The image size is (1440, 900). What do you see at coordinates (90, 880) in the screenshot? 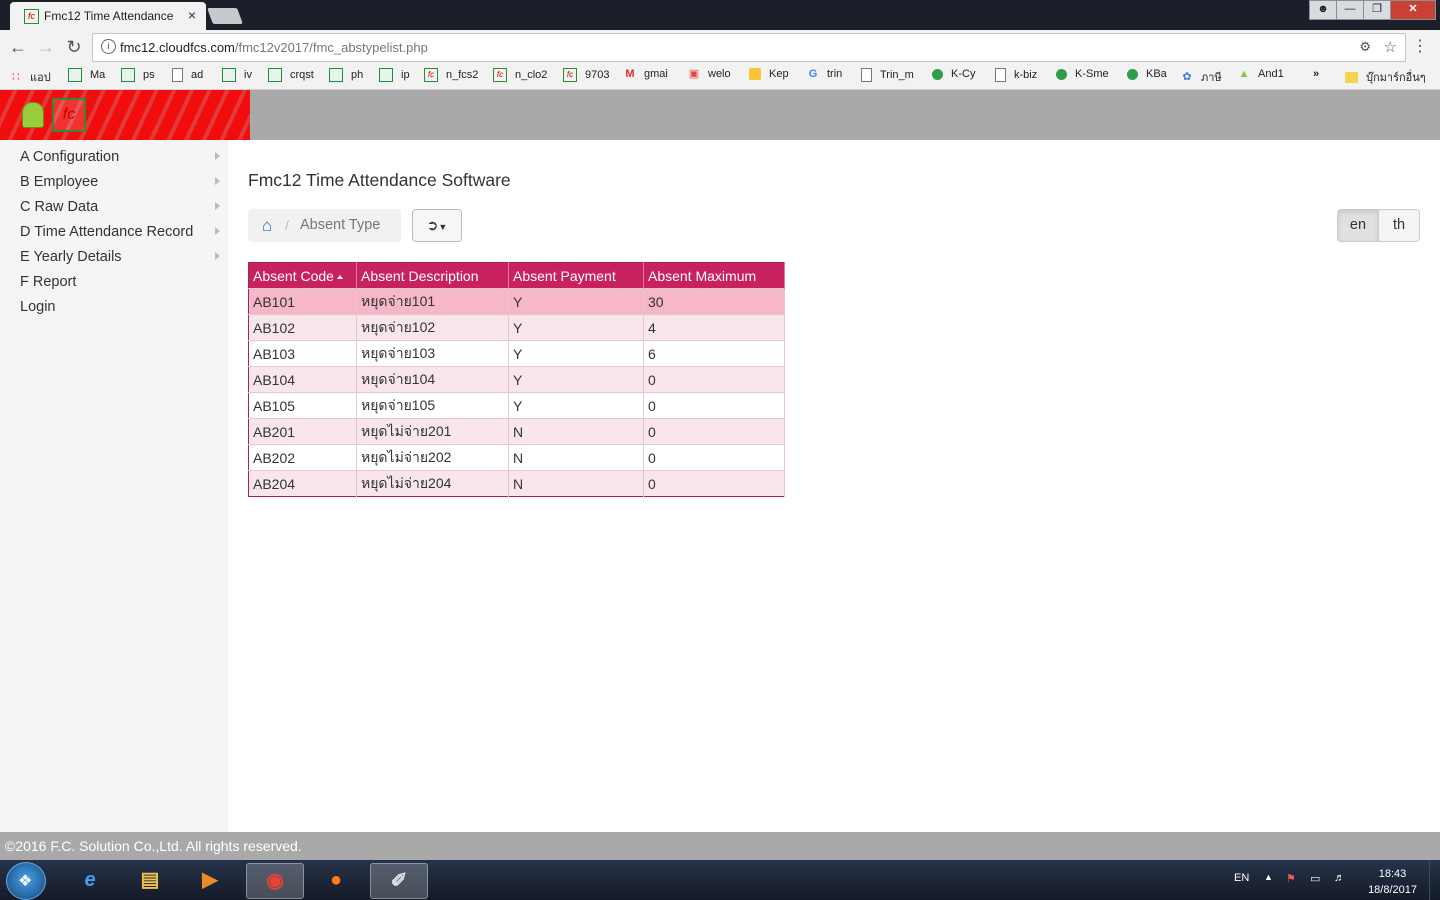
I see `internet-explorer-icon: e` at bounding box center [90, 880].